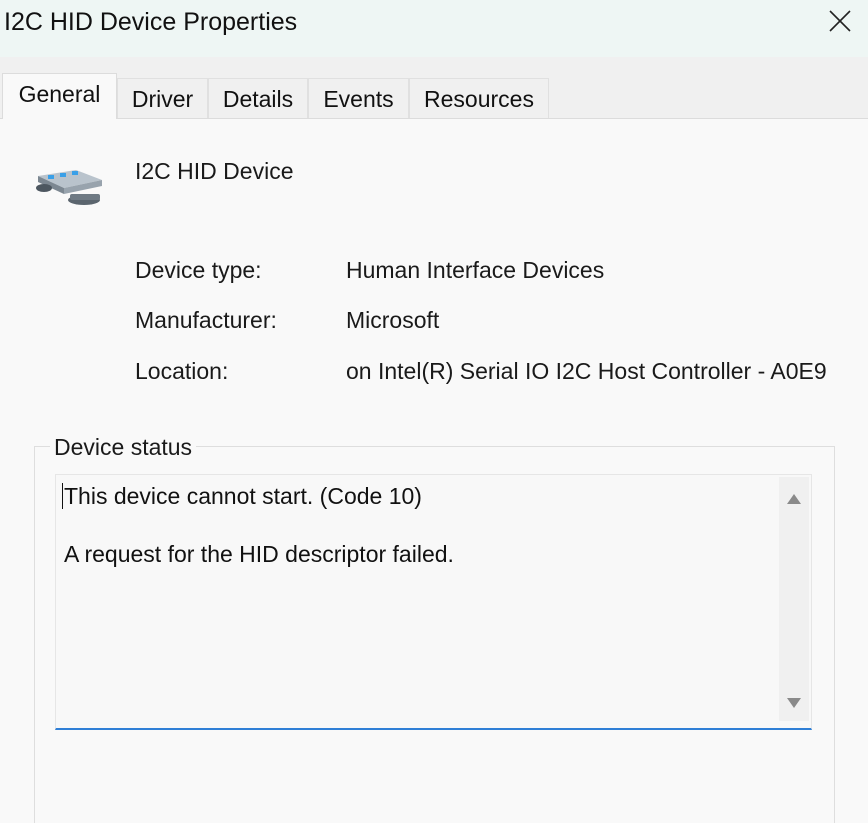 The width and height of the screenshot is (868, 823). I want to click on tab-resources: Resources, so click(479, 98).